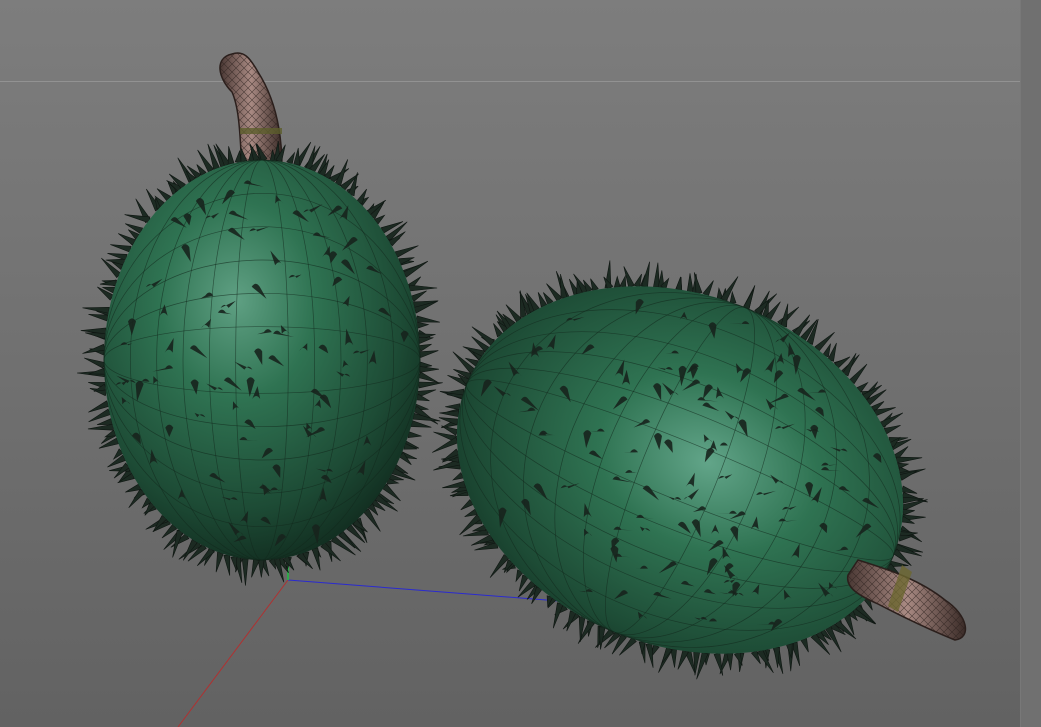 Image resolution: width=1041 pixels, height=727 pixels. What do you see at coordinates (1030, 363) in the screenshot?
I see `viewport-side-strip` at bounding box center [1030, 363].